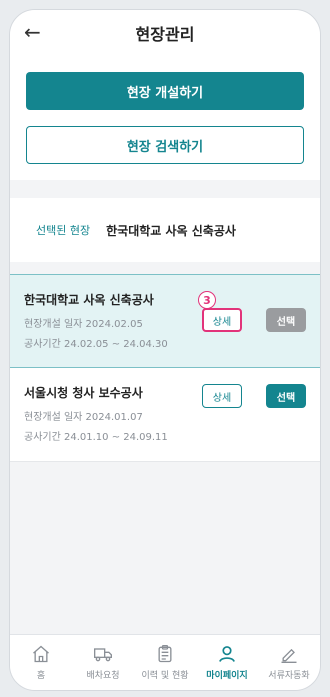  I want to click on nav-label: 서류자동화, so click(289, 676).